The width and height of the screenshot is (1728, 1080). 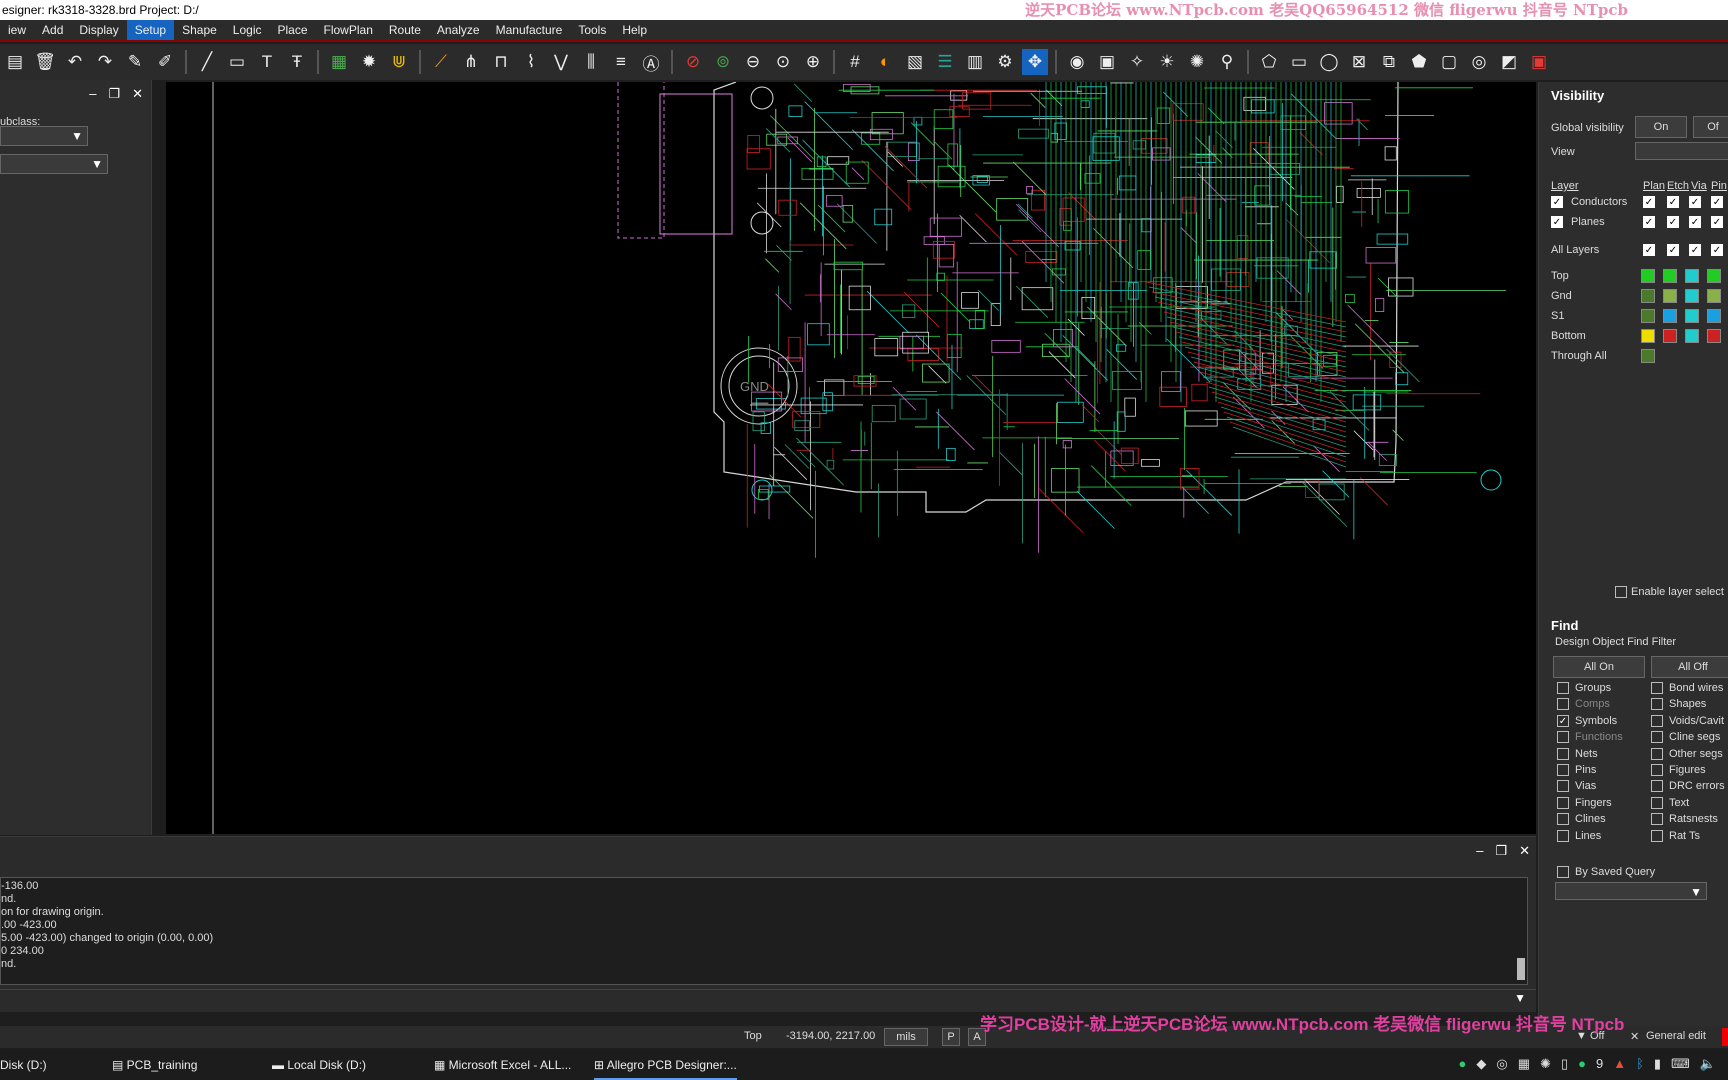 I want to click on find-vias-checkbox, so click(x=1563, y=786).